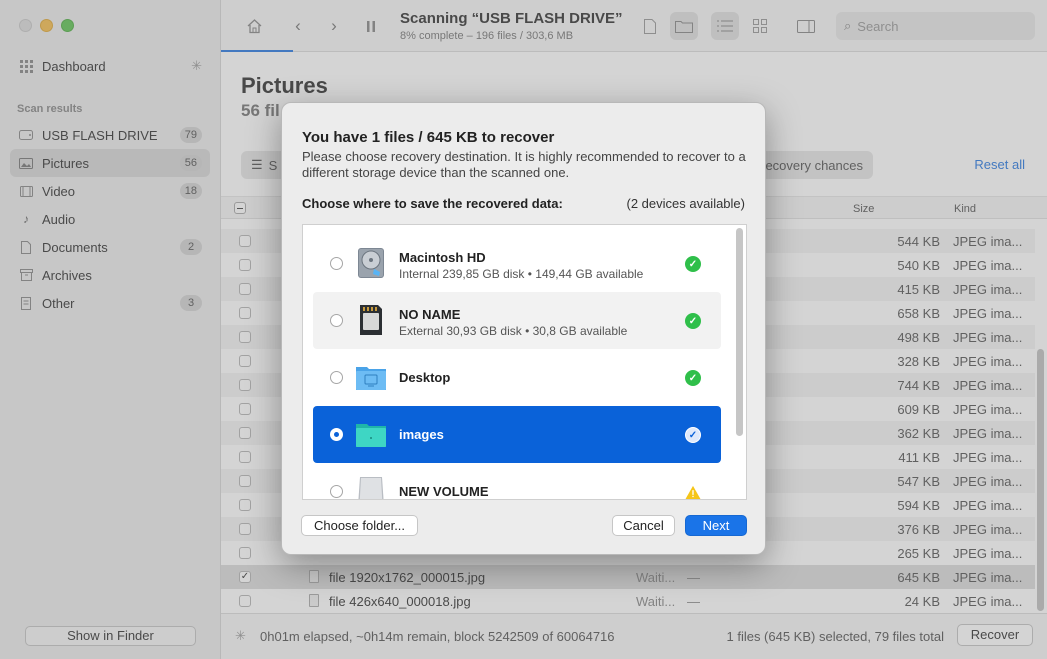 The height and width of the screenshot is (659, 1047). What do you see at coordinates (371, 435) in the screenshot?
I see `folder-icon` at bounding box center [371, 435].